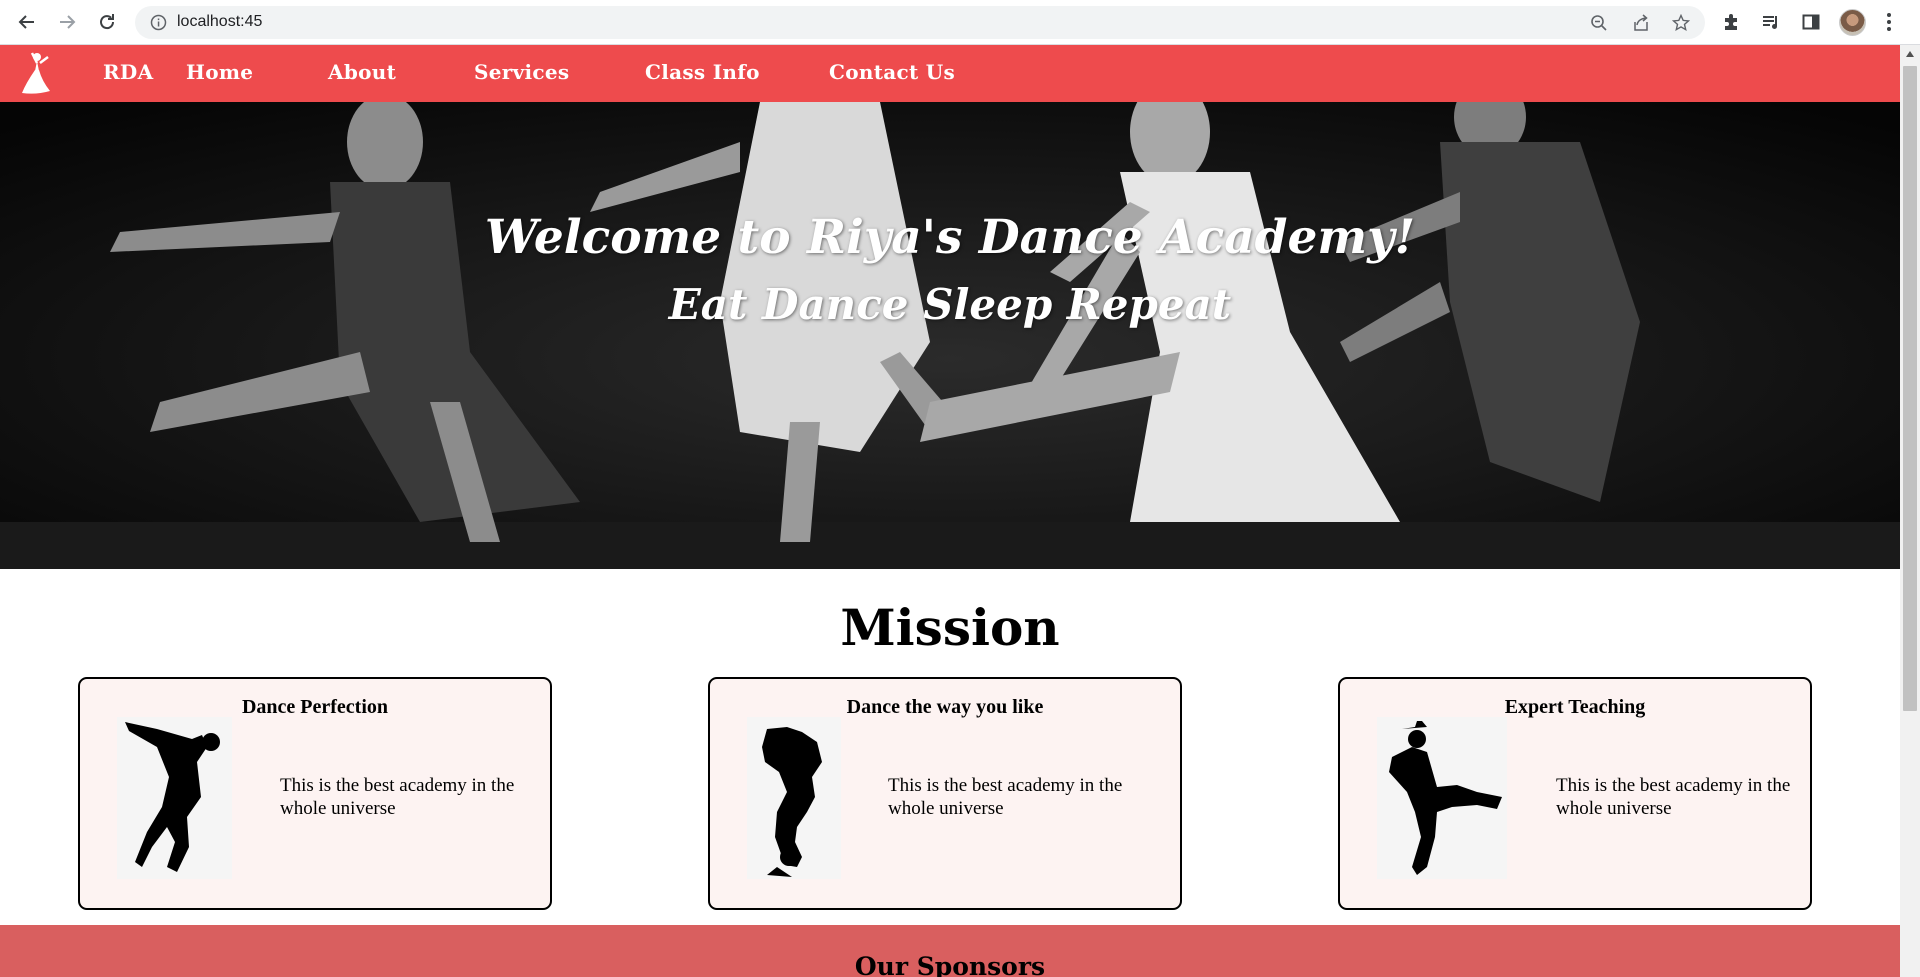 This screenshot has height=977, width=1920. I want to click on reading-list-icon, so click(1771, 22).